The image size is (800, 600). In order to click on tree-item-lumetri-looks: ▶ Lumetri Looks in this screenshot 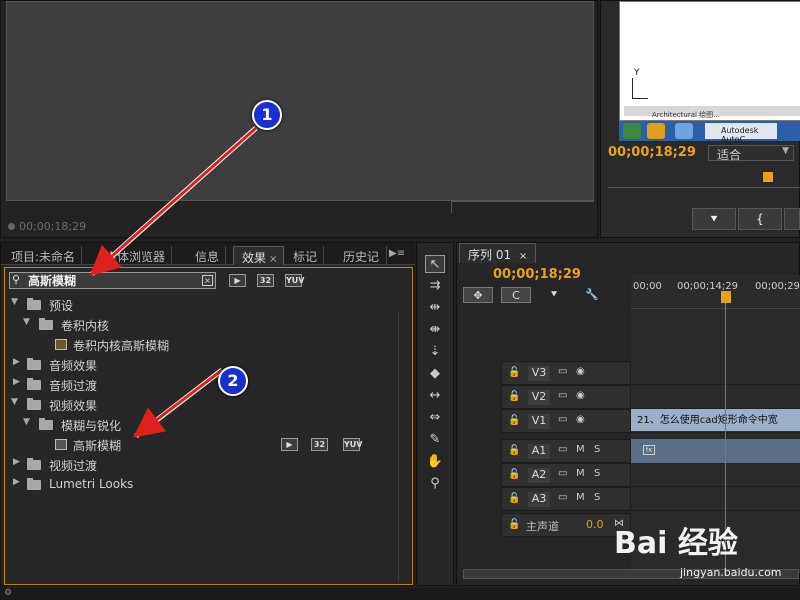, I will do `click(205, 485)`.